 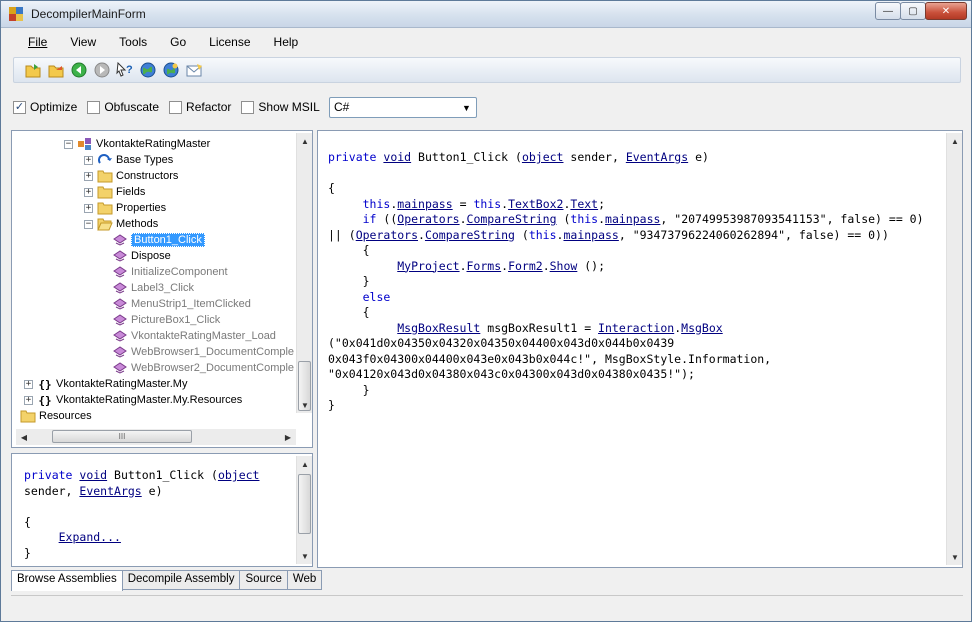 What do you see at coordinates (123, 107) in the screenshot?
I see `obfuscate-checkbox: Obfuscate` at bounding box center [123, 107].